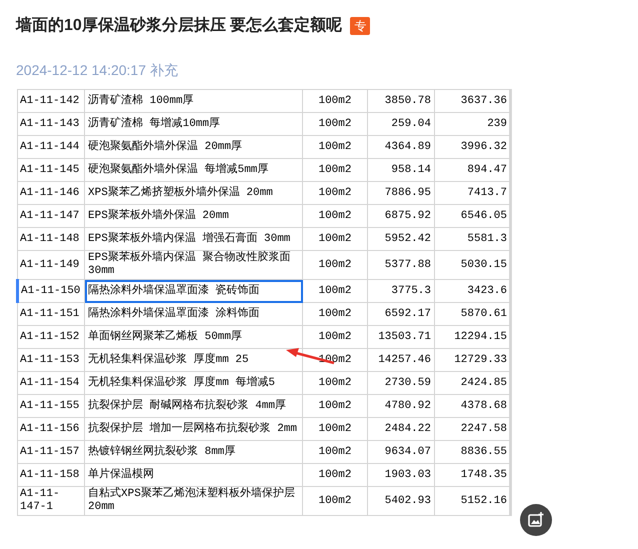 This screenshot has width=638, height=549. What do you see at coordinates (401, 360) in the screenshot?
I see `price-cell: 14257.46` at bounding box center [401, 360].